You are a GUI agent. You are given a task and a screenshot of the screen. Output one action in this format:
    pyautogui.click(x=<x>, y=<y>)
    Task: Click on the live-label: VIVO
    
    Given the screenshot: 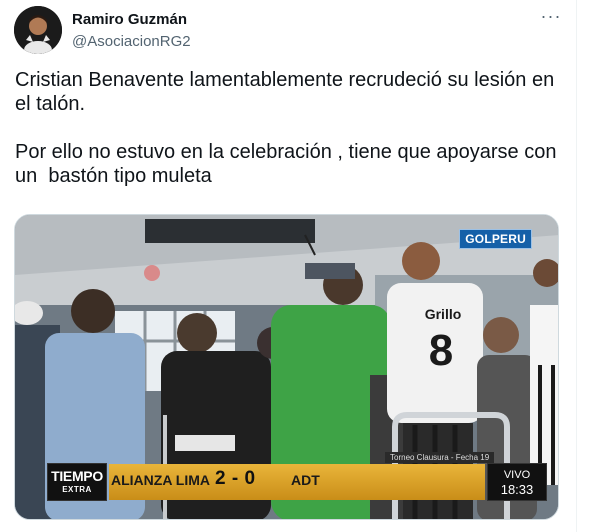 What is the action you would take?
    pyautogui.click(x=517, y=475)
    